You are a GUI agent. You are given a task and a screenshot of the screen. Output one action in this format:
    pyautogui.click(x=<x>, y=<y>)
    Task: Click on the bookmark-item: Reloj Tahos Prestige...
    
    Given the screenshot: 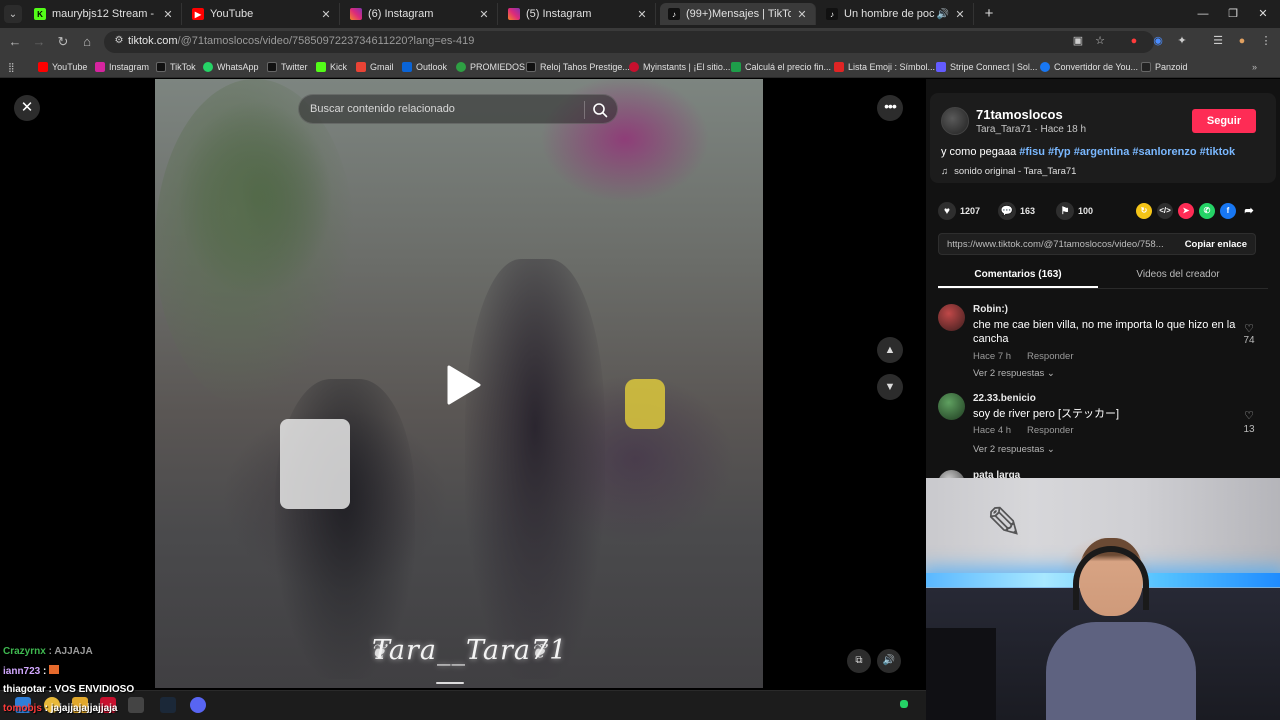 What is the action you would take?
    pyautogui.click(x=578, y=67)
    